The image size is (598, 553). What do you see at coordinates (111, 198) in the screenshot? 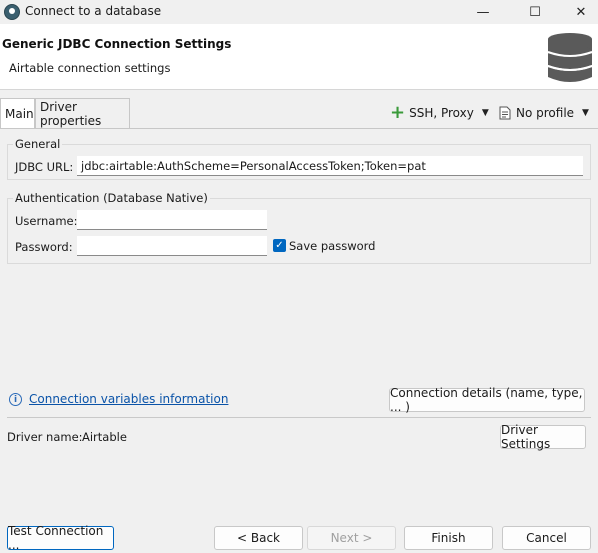
I see `authentication-group-label: Authentication (Database Native)` at bounding box center [111, 198].